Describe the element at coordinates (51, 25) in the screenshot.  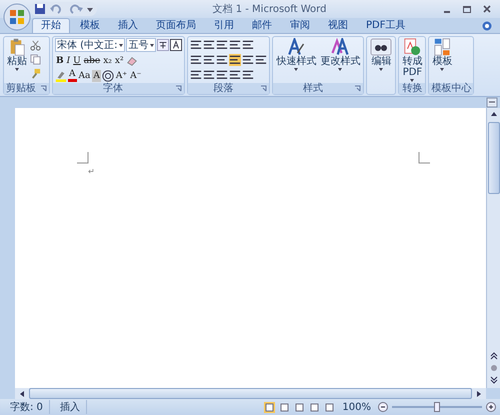
I see `ribbon-tab: 开始` at that location.